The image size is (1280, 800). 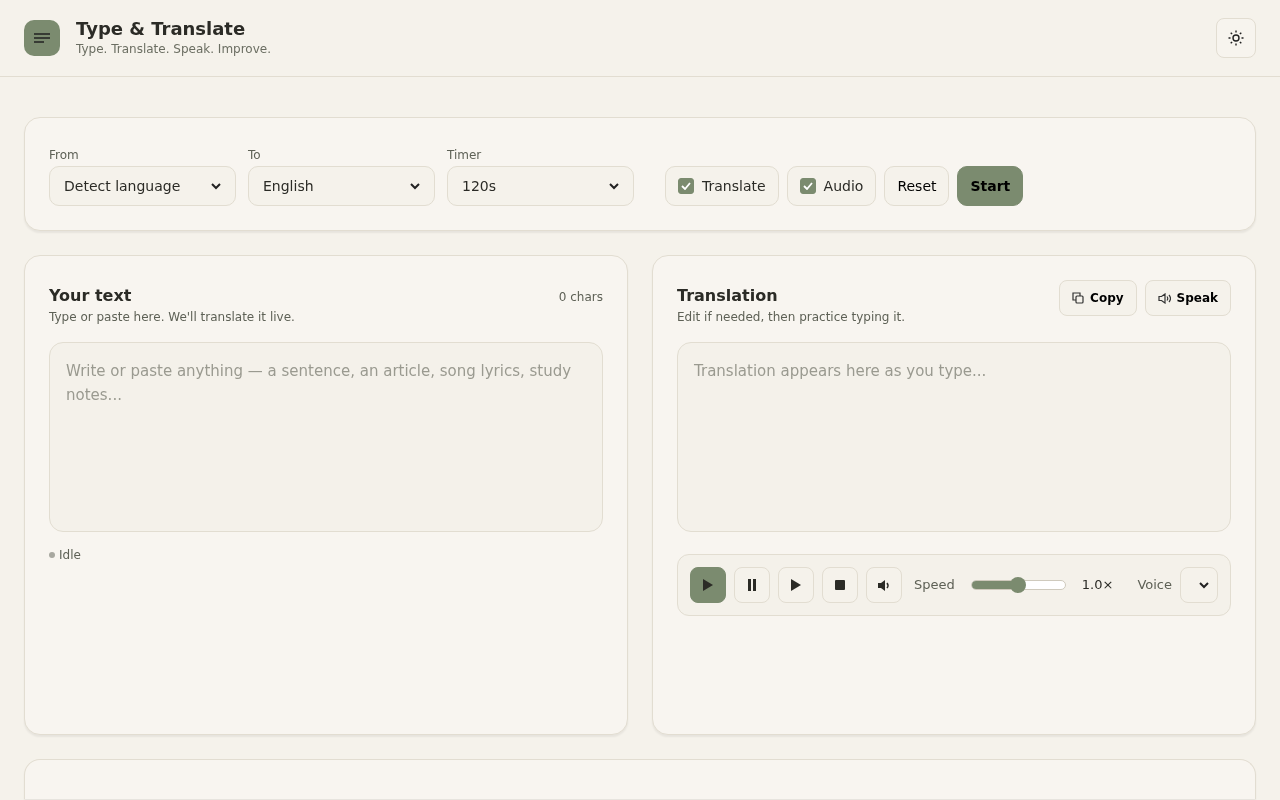 What do you see at coordinates (1078, 298) in the screenshot?
I see `copy-icon` at bounding box center [1078, 298].